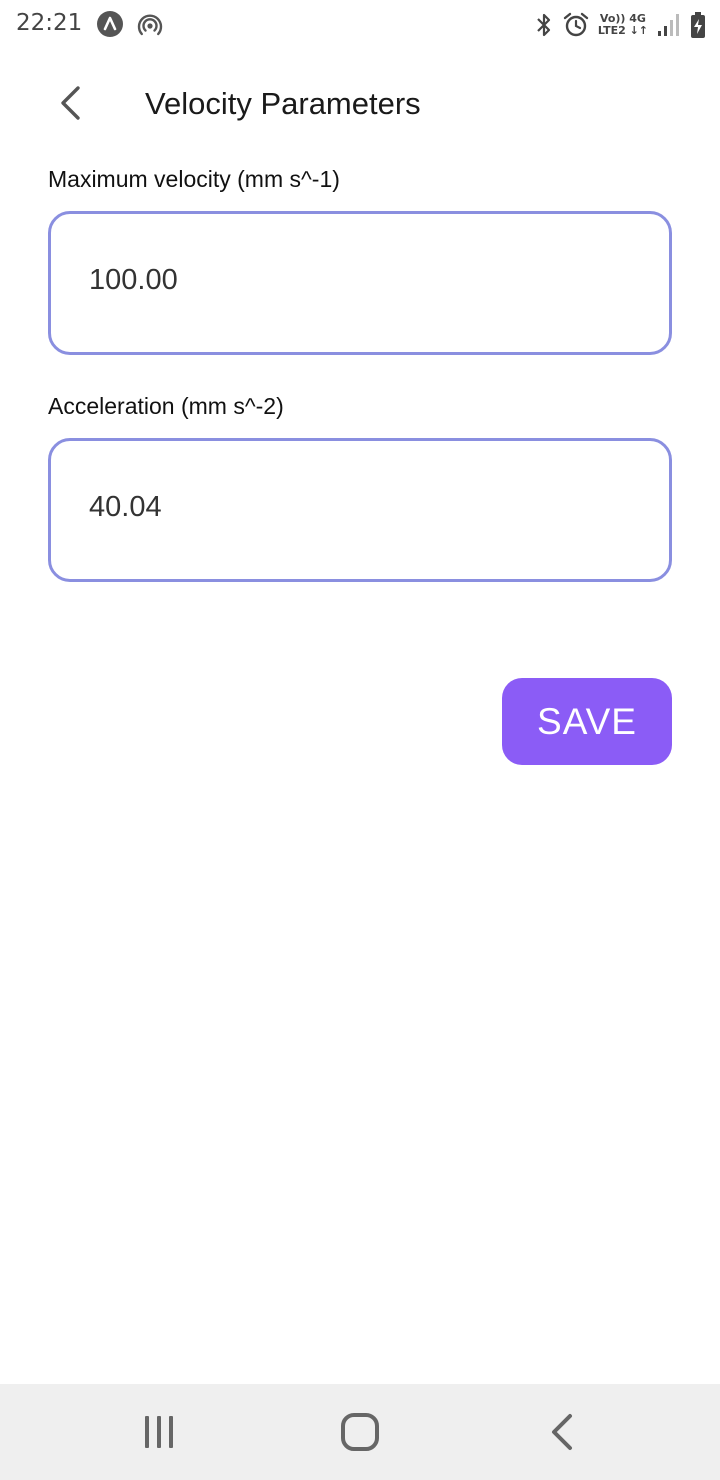 This screenshot has height=1480, width=720. What do you see at coordinates (360, 25) in the screenshot?
I see `status-bar: 22:21 Vo)) 4G LTE2 ↓↑` at bounding box center [360, 25].